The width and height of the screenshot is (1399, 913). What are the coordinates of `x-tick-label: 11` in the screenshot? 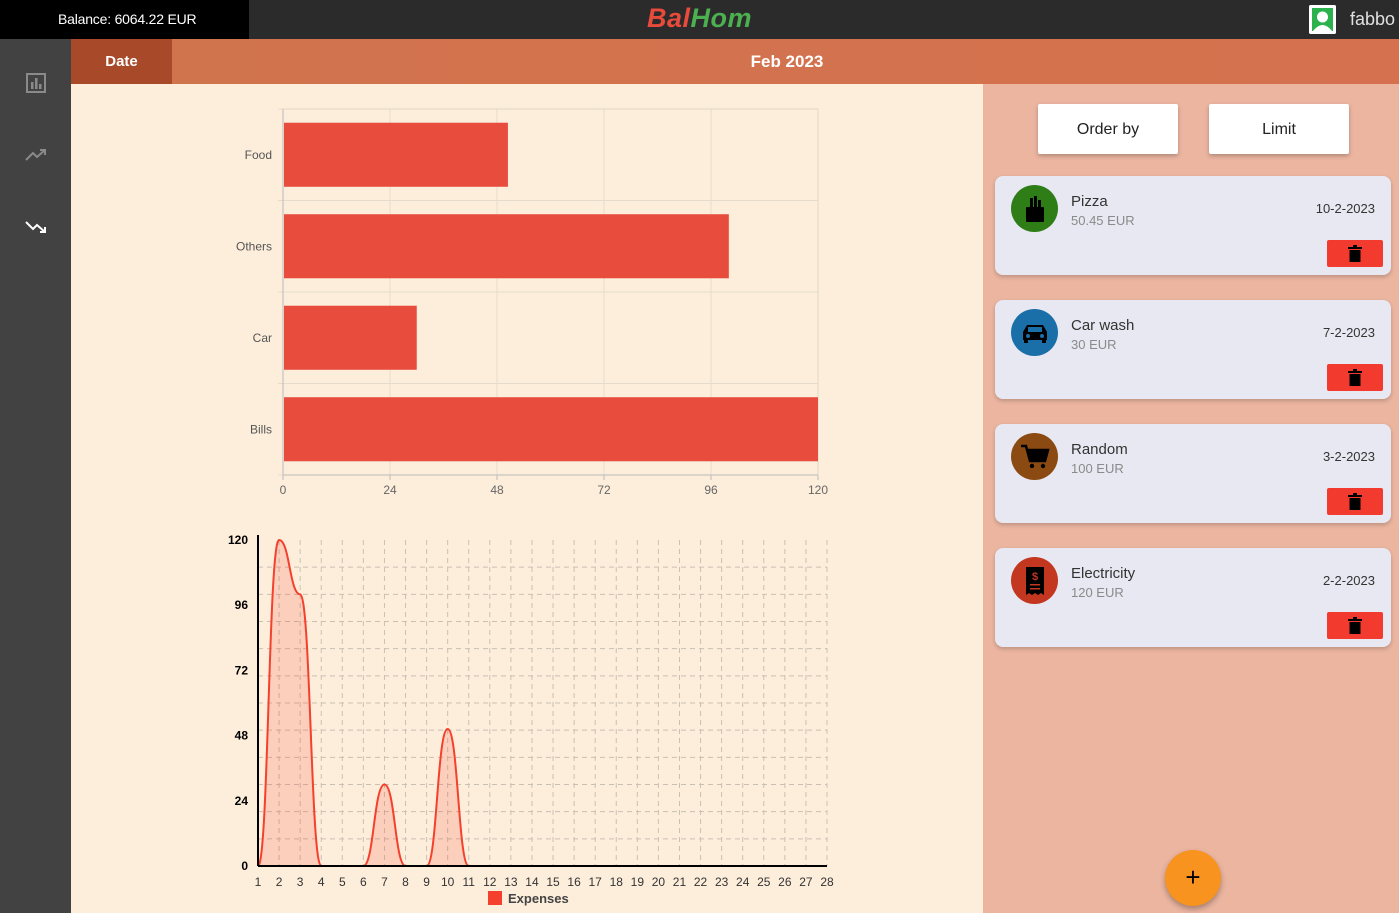 It's located at (469, 882).